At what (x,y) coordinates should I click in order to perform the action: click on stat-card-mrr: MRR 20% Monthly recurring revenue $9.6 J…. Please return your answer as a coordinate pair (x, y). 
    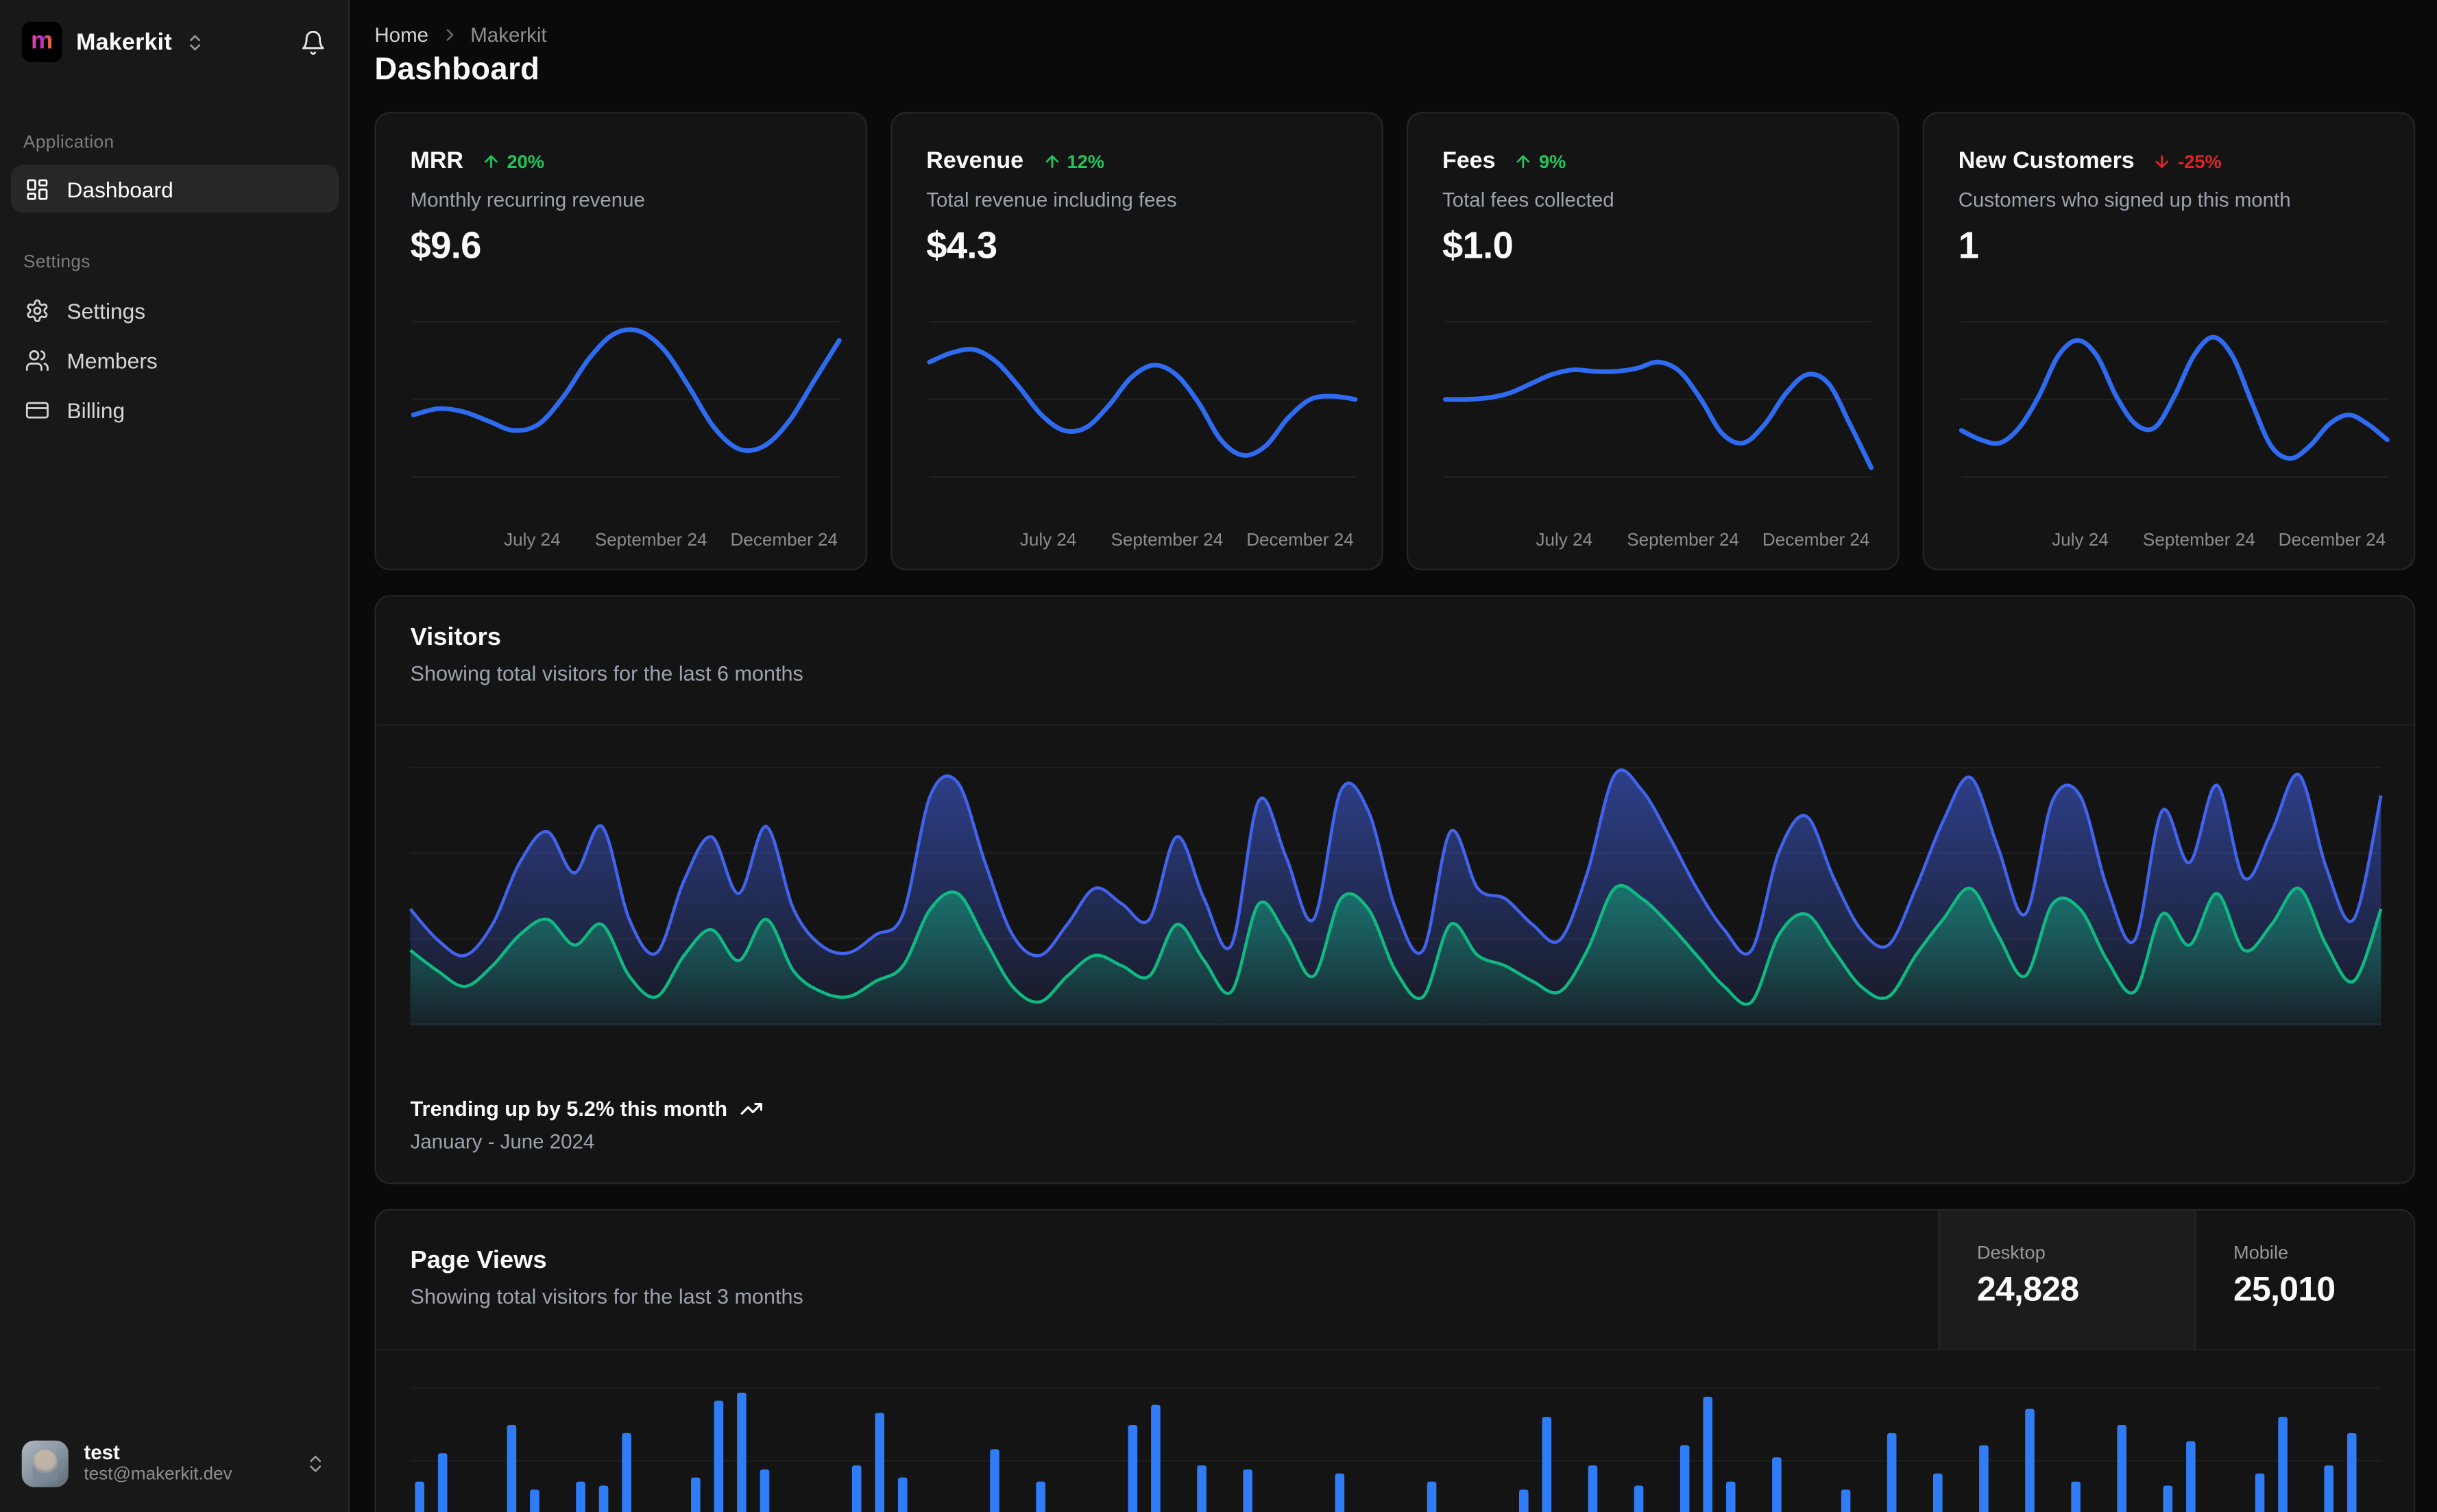
    Looking at the image, I should click on (621, 342).